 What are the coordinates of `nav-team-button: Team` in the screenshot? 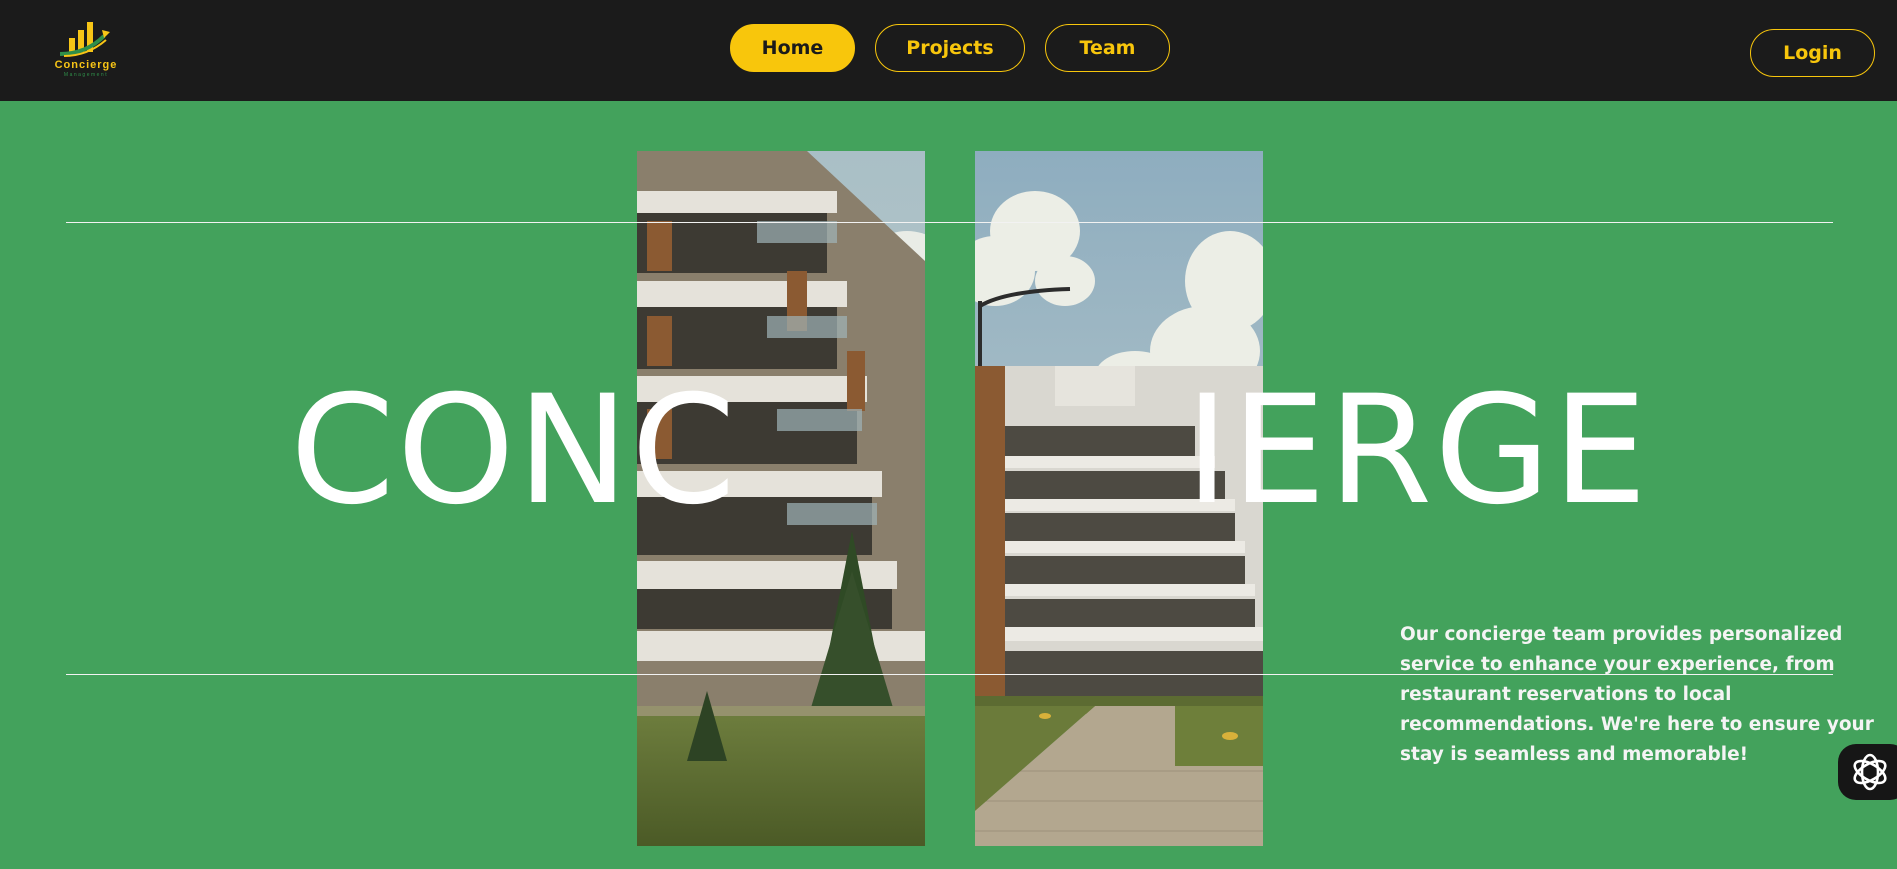 It's located at (1107, 48).